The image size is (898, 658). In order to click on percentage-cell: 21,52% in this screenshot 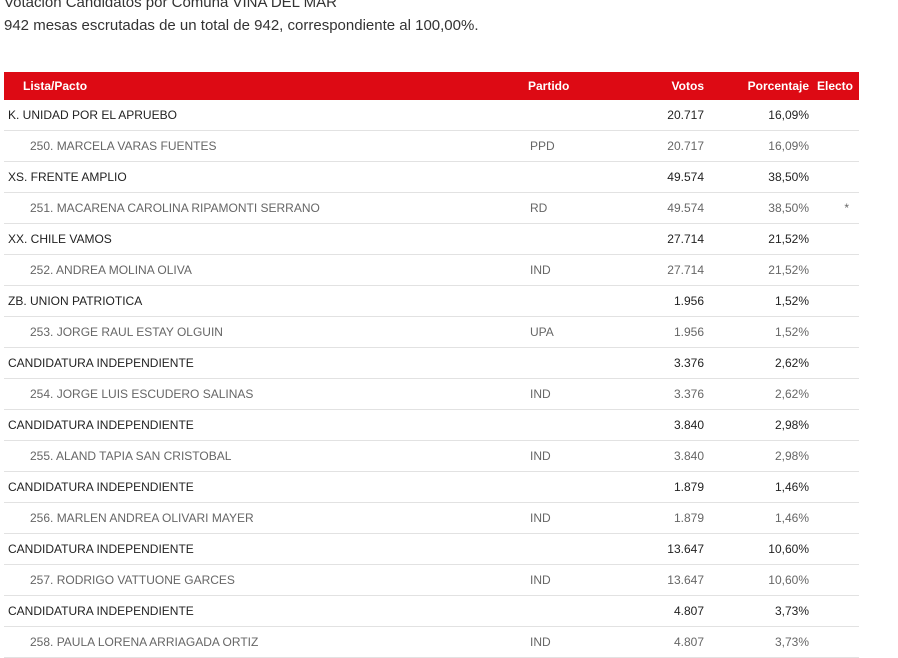, I will do `click(756, 239)`.